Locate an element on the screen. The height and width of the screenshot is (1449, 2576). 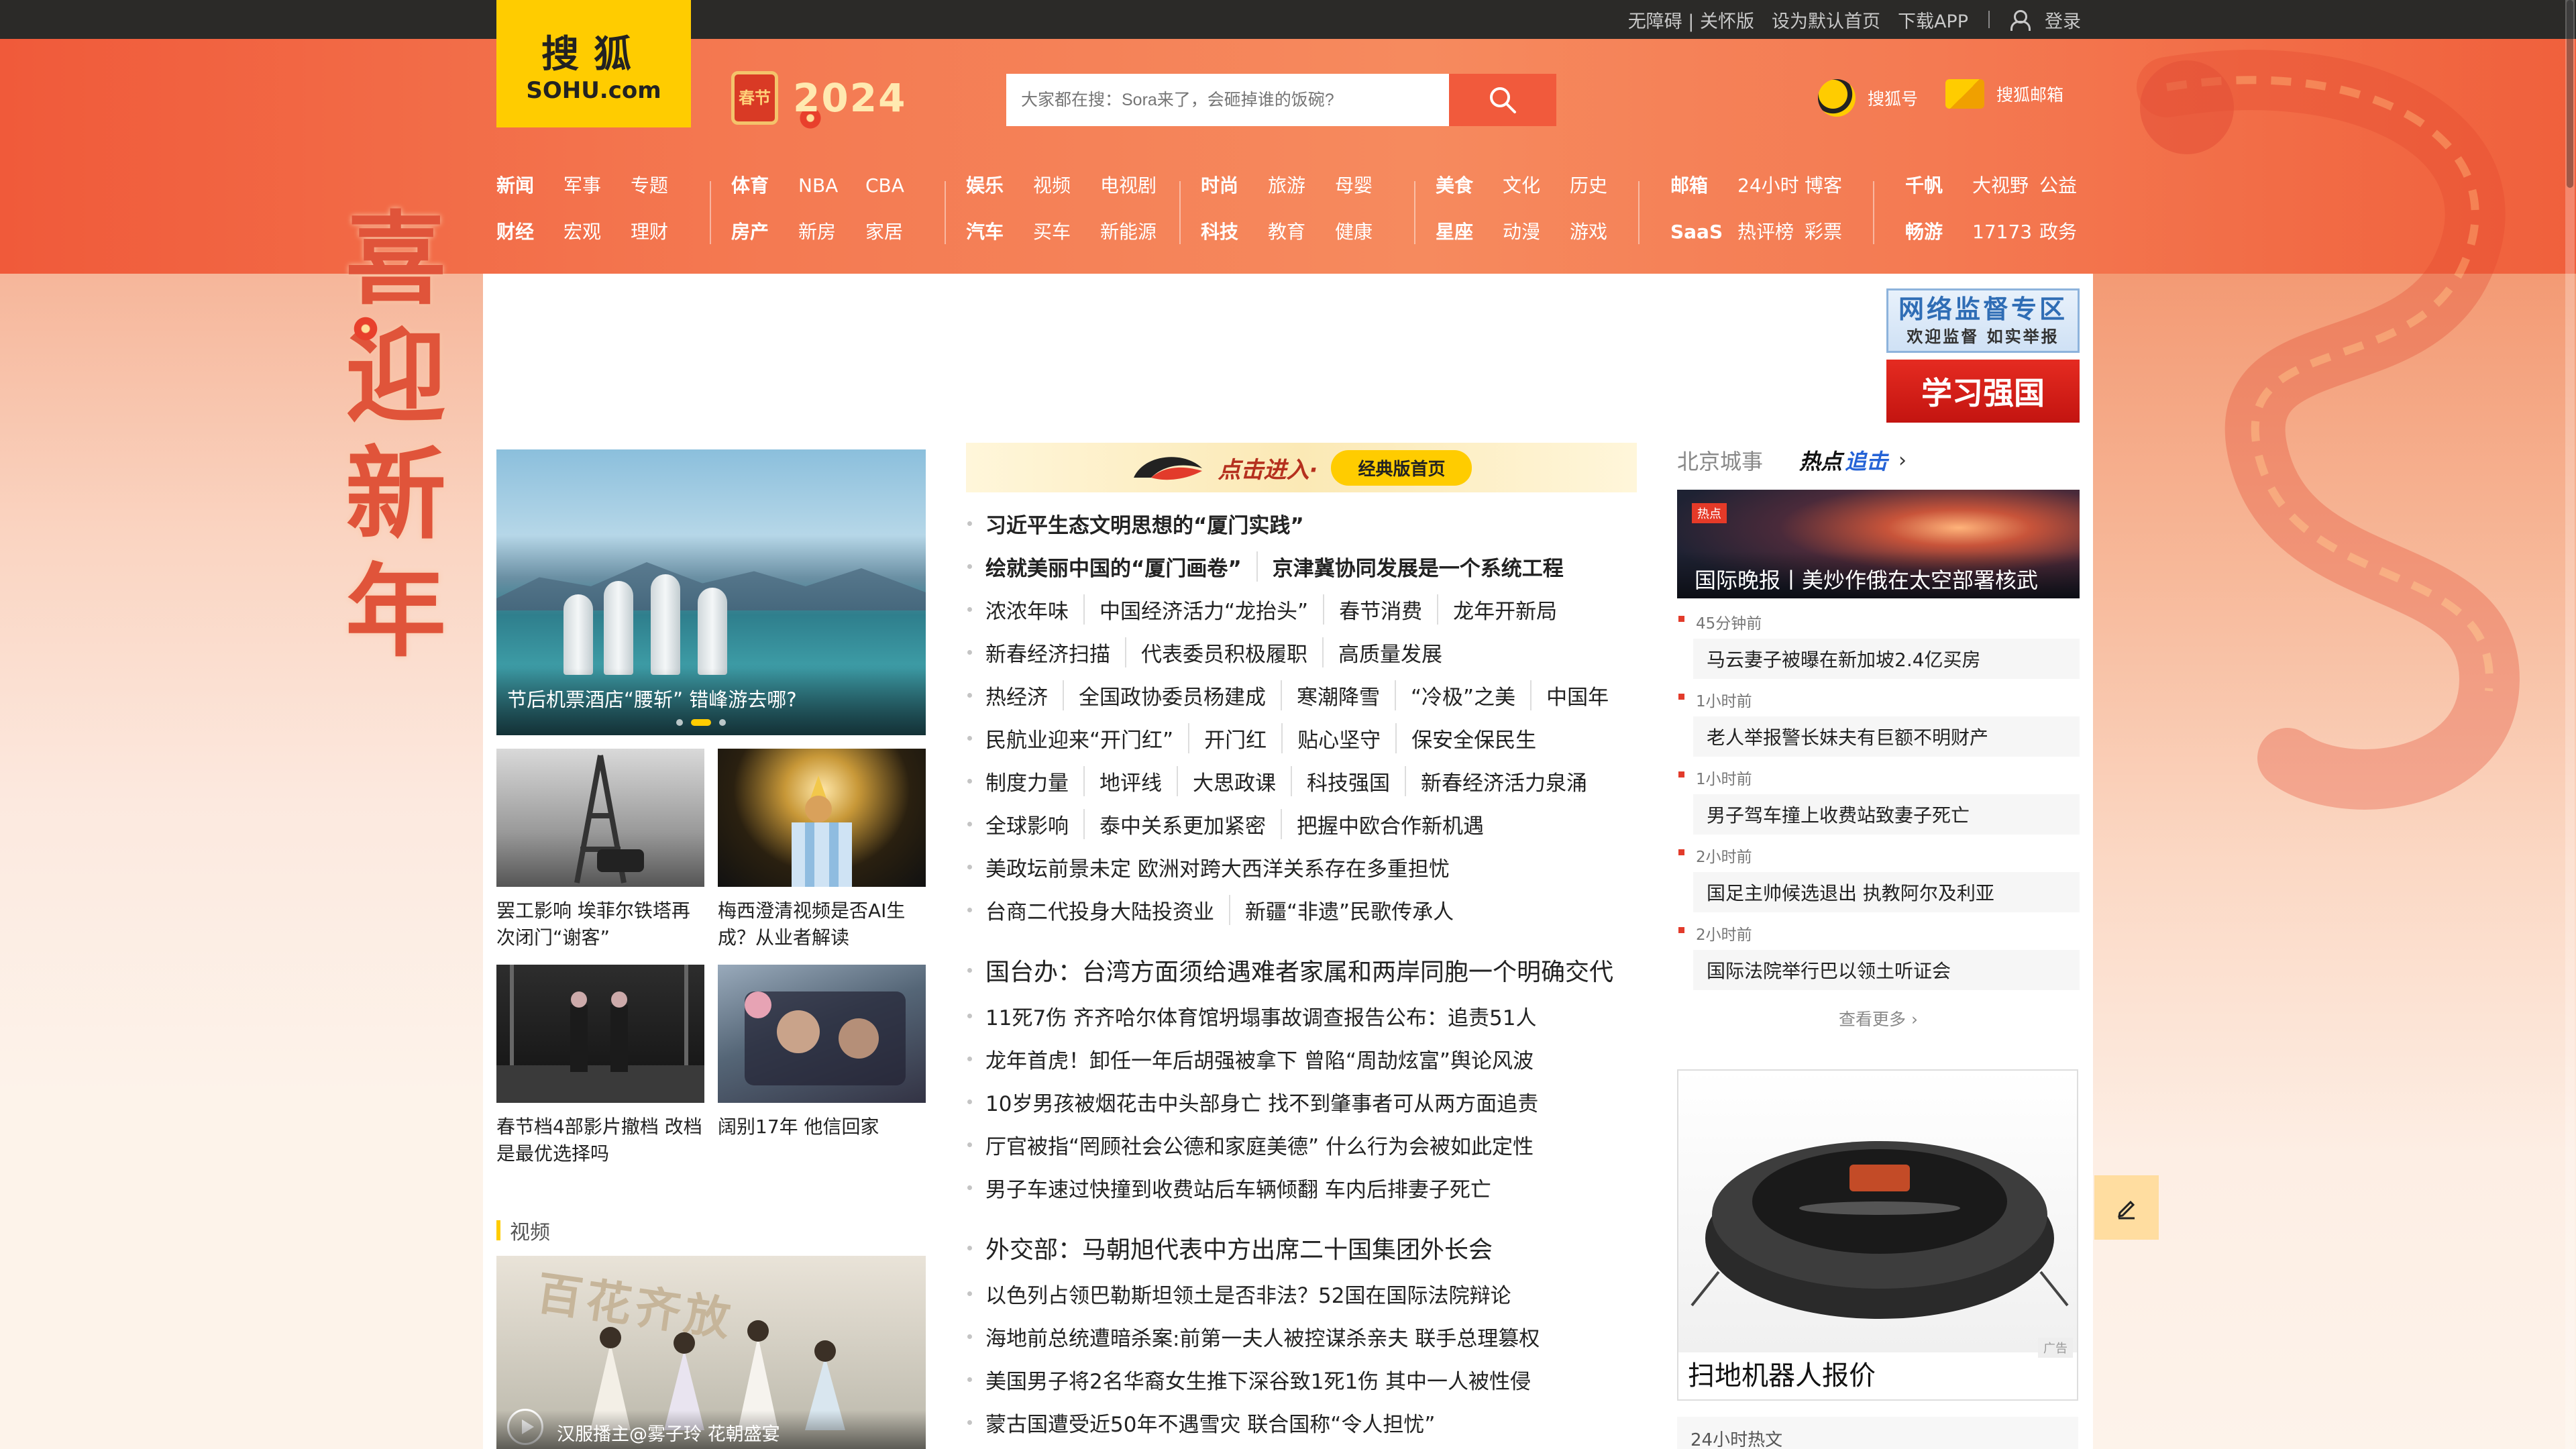
nav-item: 畅游 is located at coordinates (1938, 236).